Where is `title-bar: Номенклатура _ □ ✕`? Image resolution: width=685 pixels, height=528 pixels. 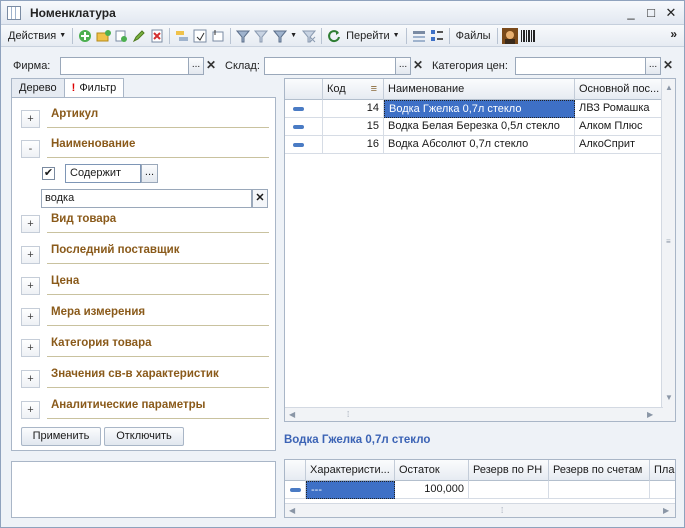 title-bar: Номенклатура _ □ ✕ is located at coordinates (342, 13).